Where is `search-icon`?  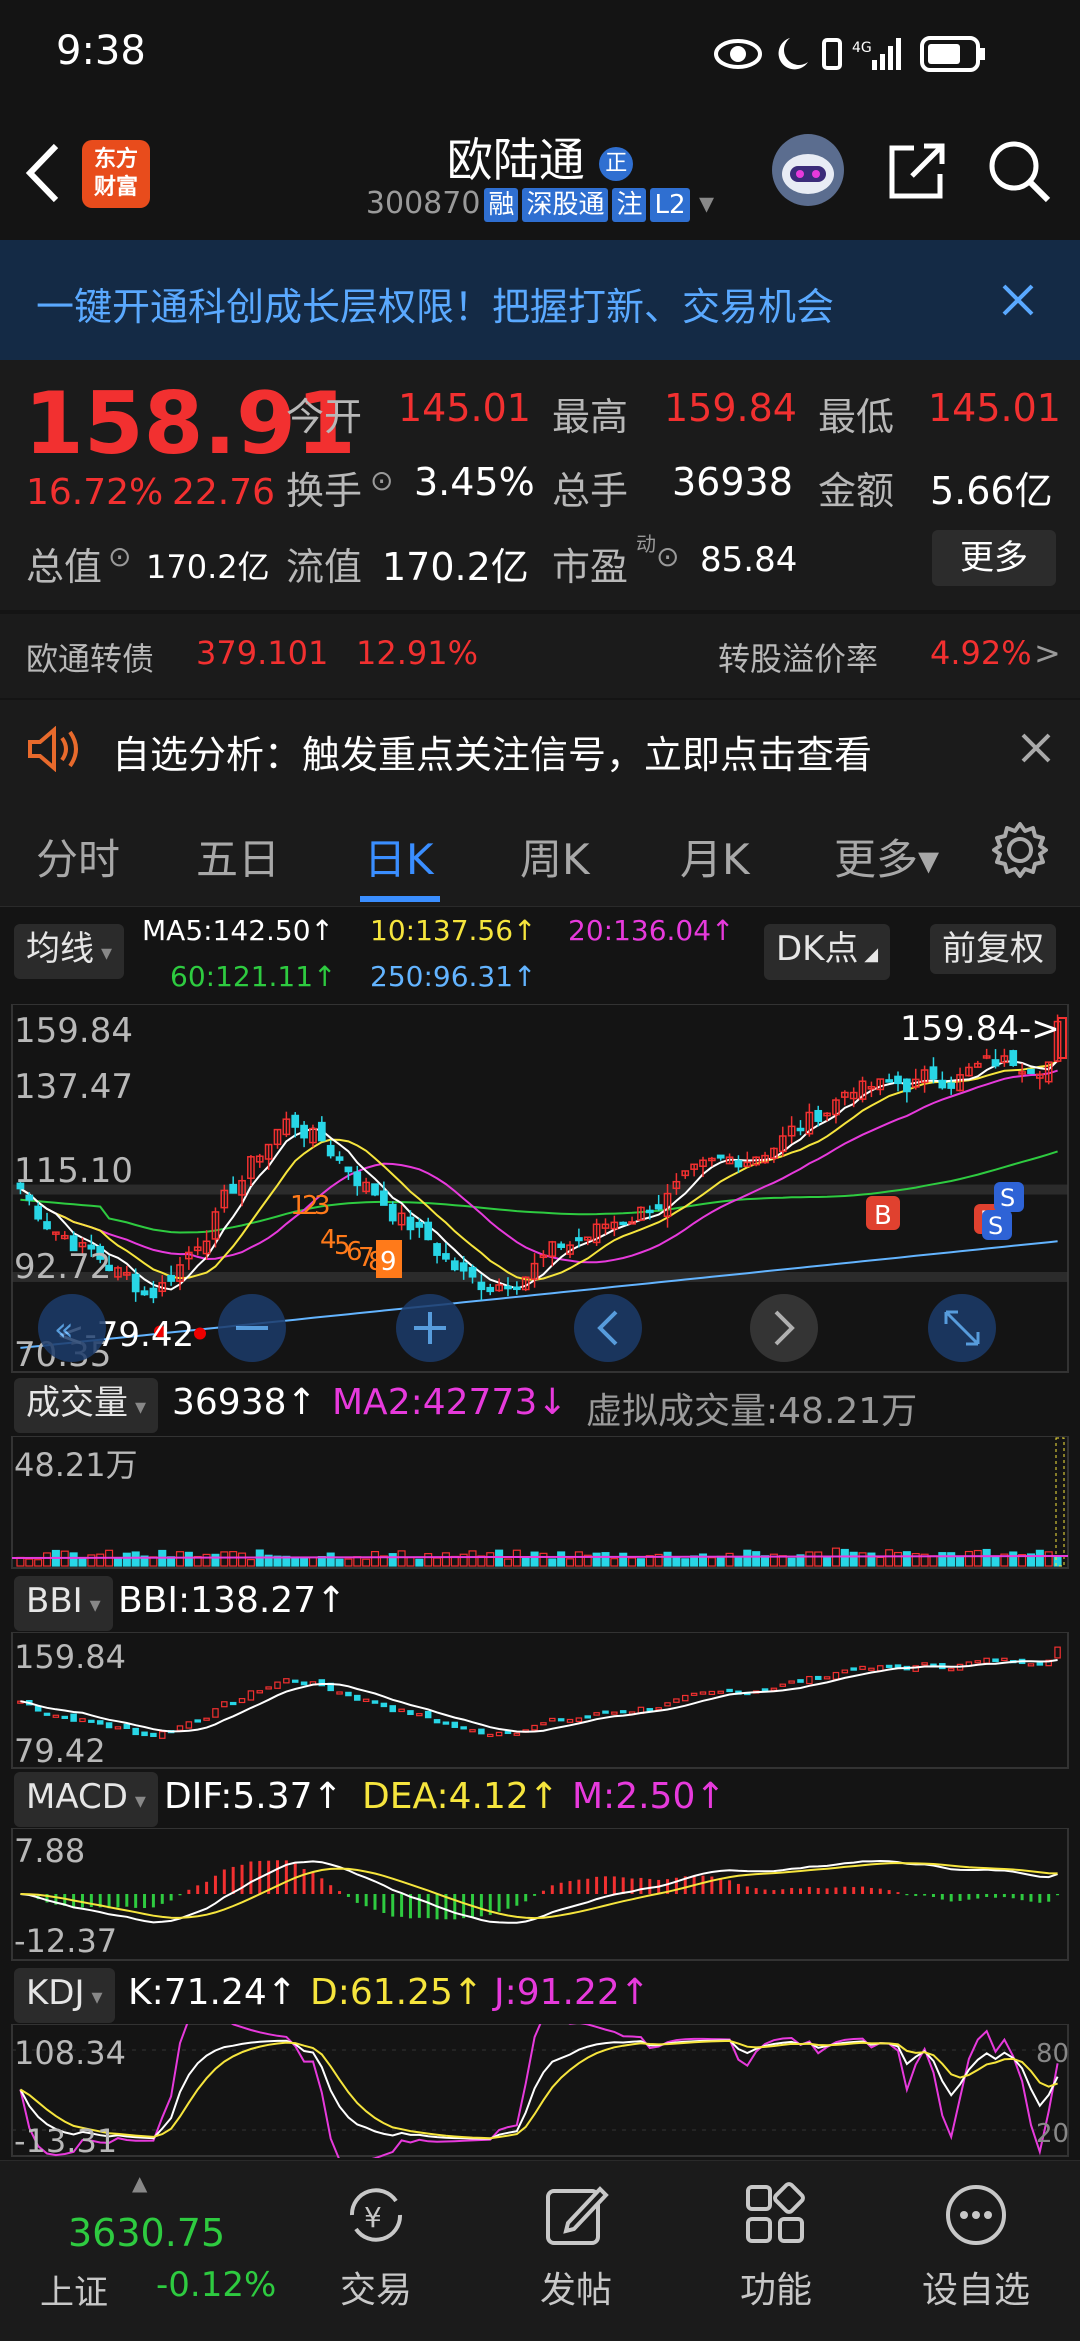
search-icon is located at coordinates (1019, 171).